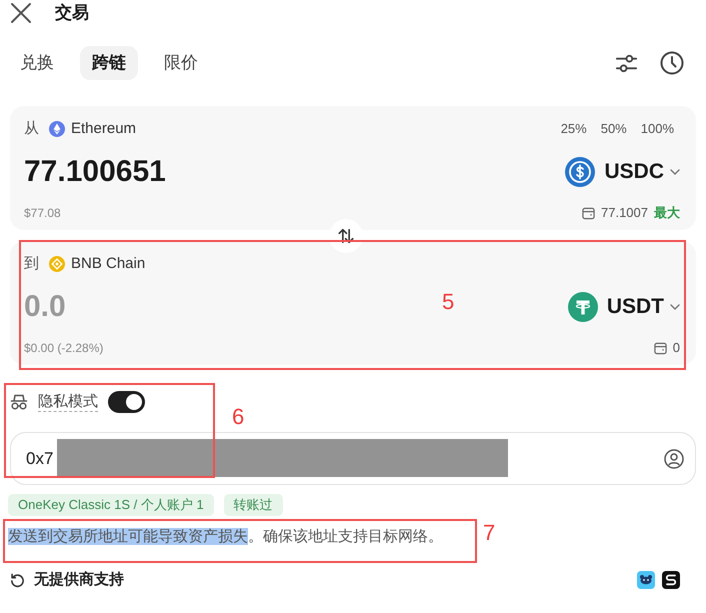 The image size is (706, 613). Describe the element at coordinates (573, 129) in the screenshot. I see `percent-button: 25%` at that location.